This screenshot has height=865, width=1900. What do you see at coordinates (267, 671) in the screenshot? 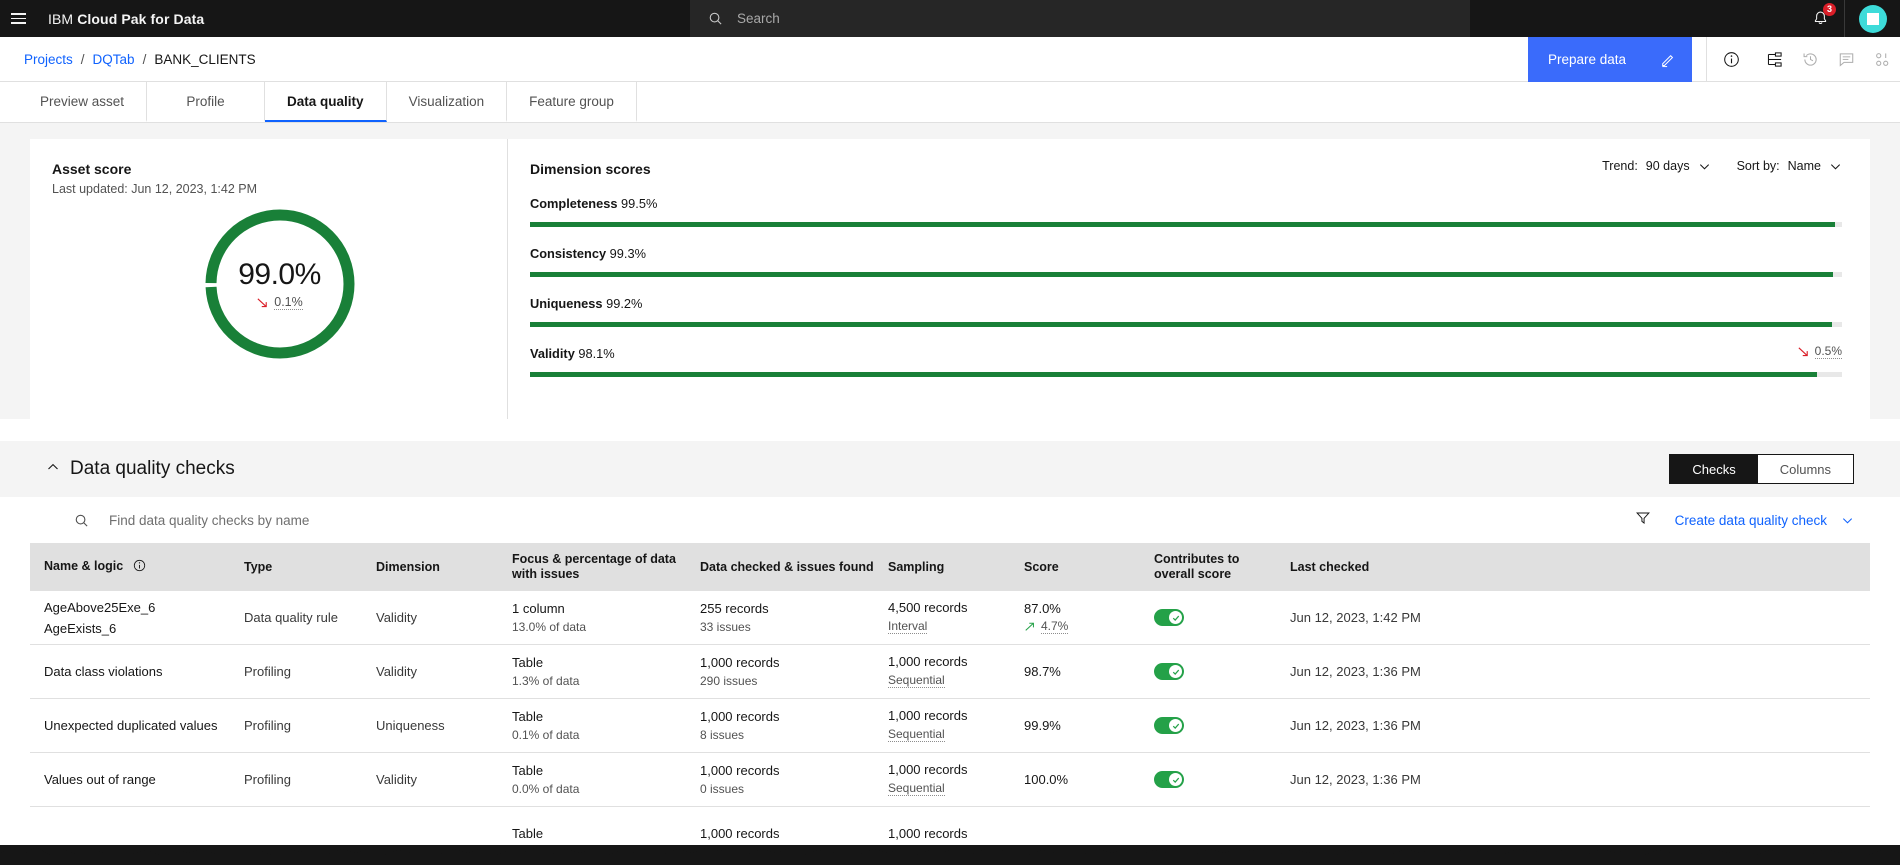
I see `cell-type: Profiling` at bounding box center [267, 671].